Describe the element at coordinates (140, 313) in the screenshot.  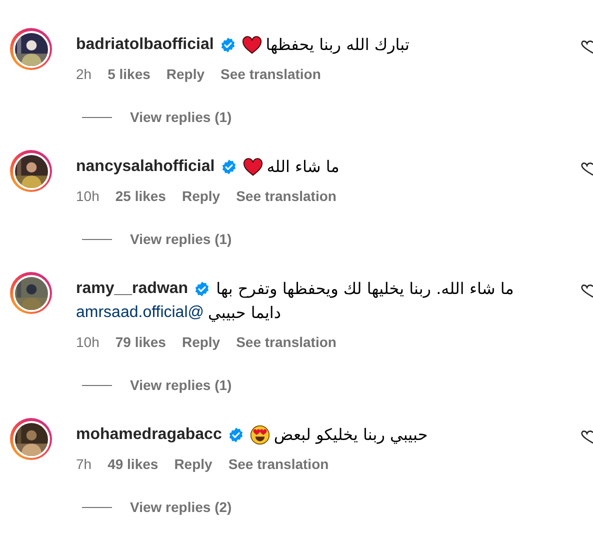
I see `mention-link: @amrsaad.official` at that location.